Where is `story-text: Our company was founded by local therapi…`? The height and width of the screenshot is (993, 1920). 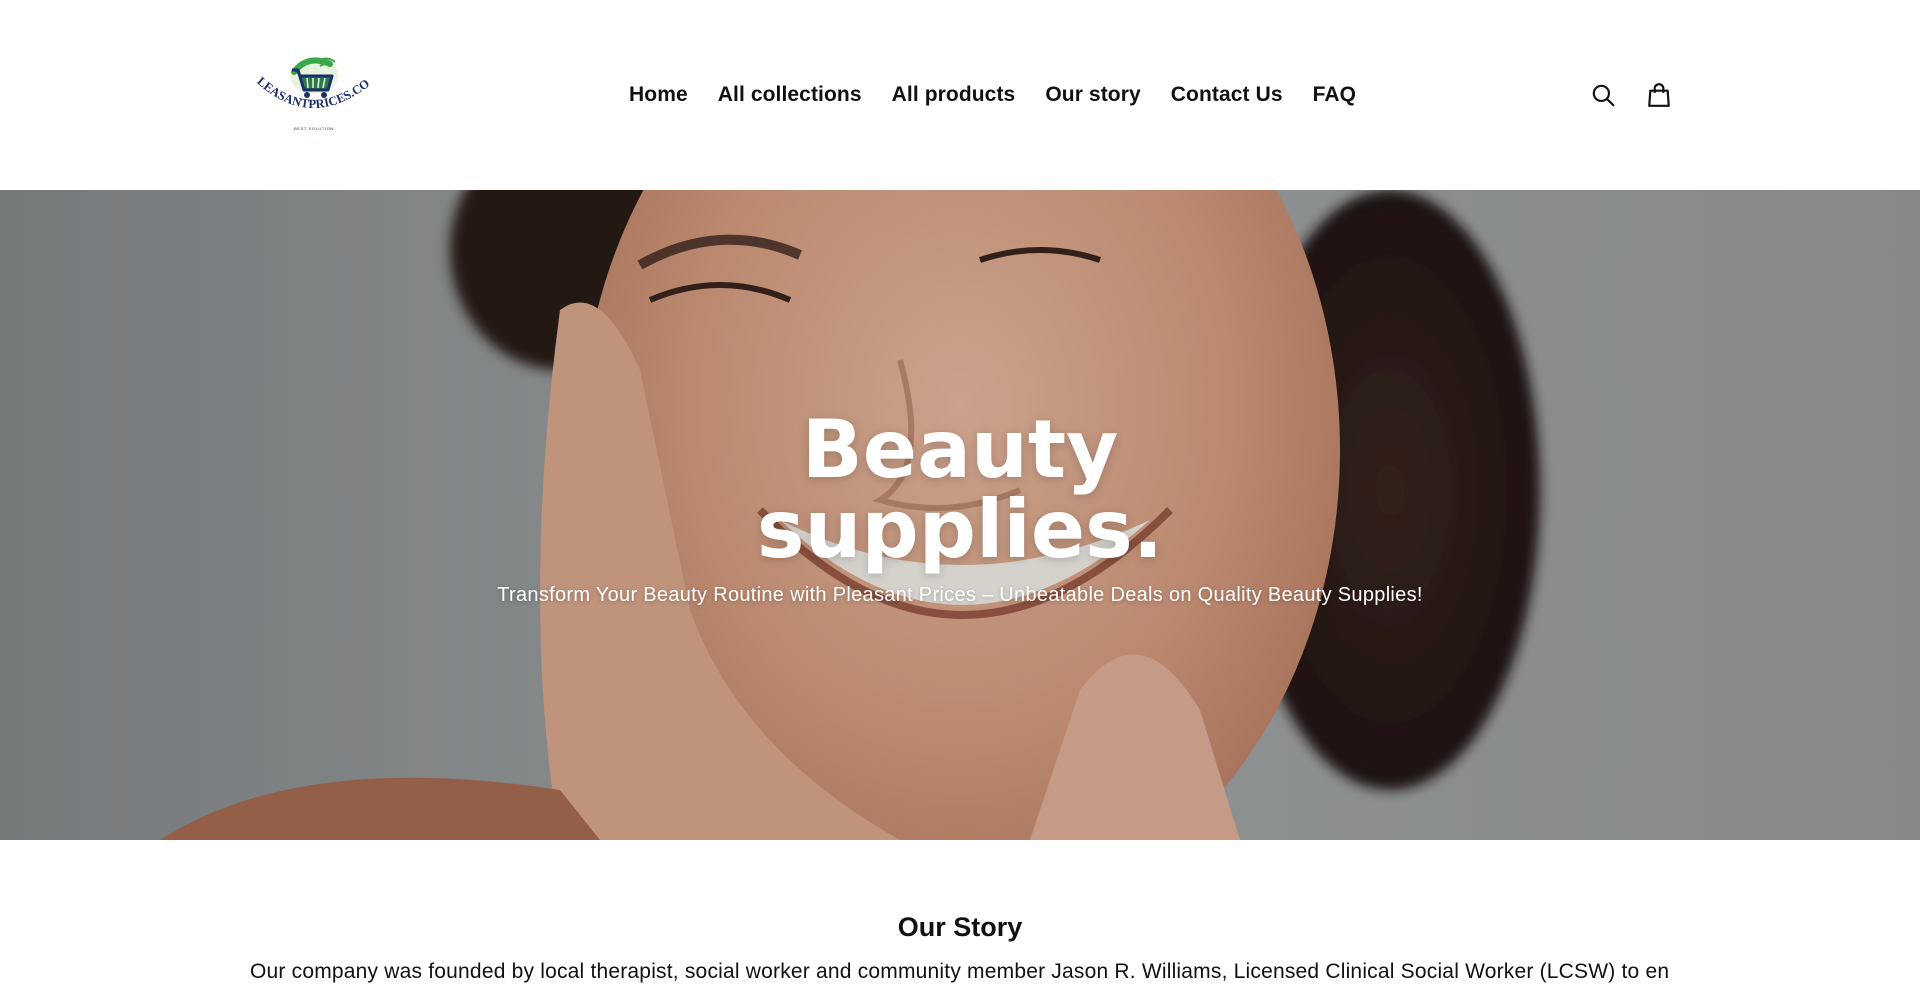
story-text: Our company was founded by local therapi… is located at coordinates (960, 971).